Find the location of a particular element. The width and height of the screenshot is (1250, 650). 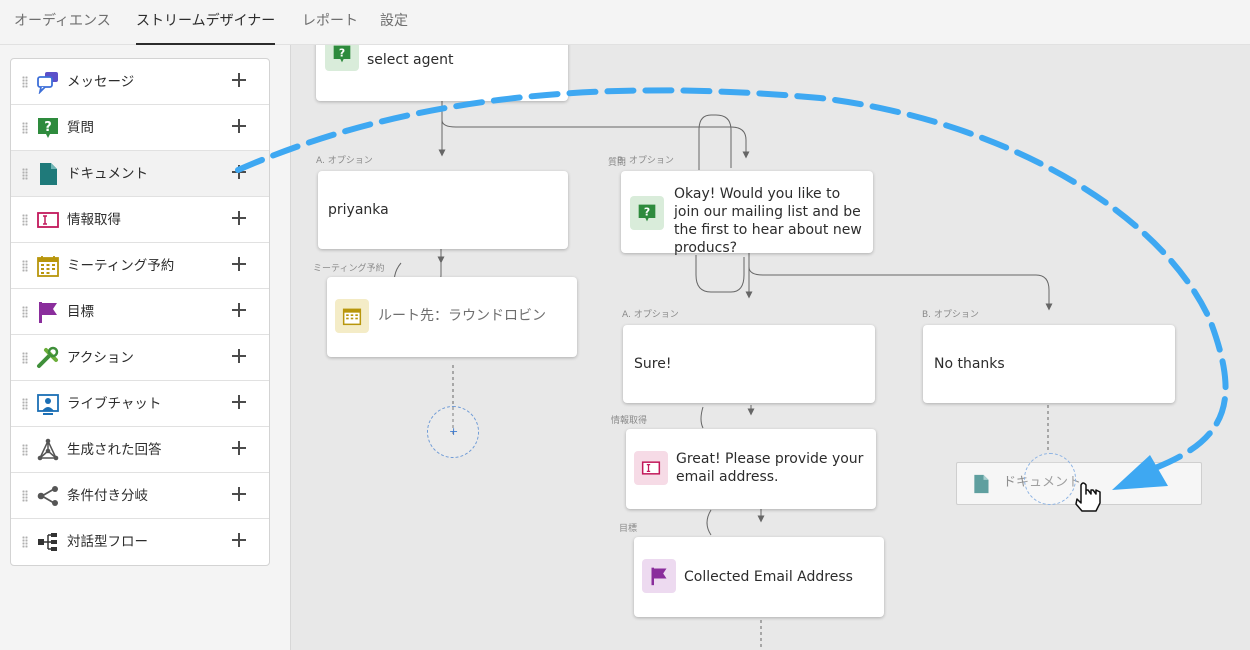

document-drop-preview: ドキュメント is located at coordinates (1079, 483).